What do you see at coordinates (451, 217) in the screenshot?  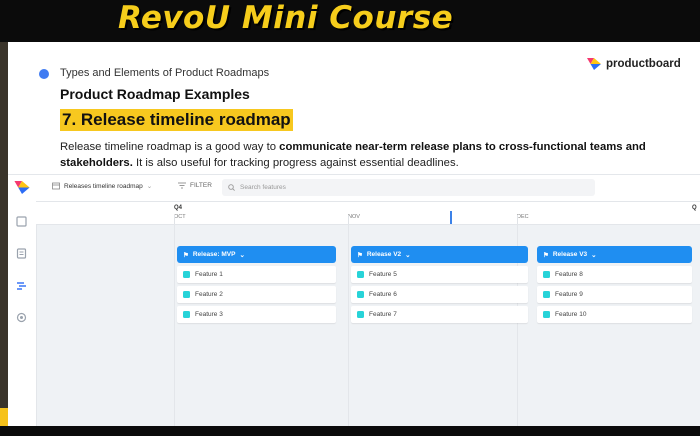 I see `today-marker` at bounding box center [451, 217].